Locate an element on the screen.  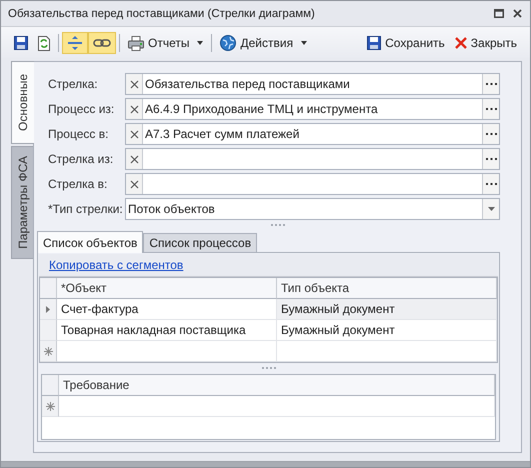
table-cell: Бумажный документ is located at coordinates (387, 309).